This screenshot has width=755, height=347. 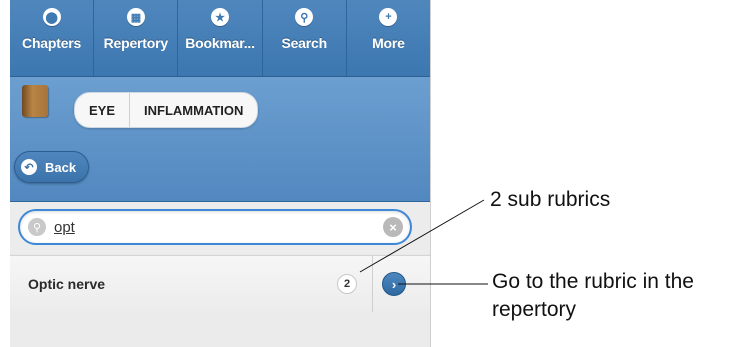 I want to click on annotation-sub-rubrics: 2 sub rubrics, so click(x=550, y=199).